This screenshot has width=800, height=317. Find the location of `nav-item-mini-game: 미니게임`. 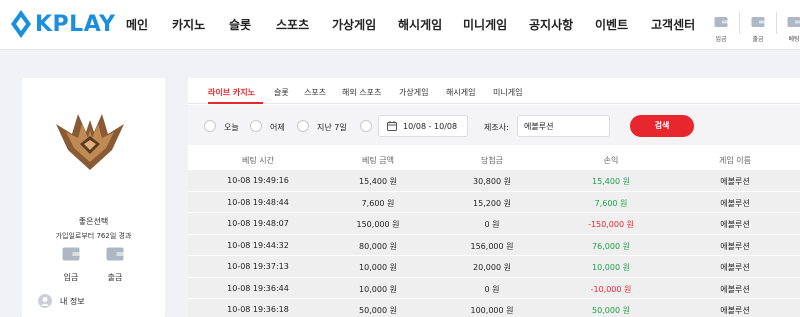

nav-item-mini-game: 미니게임 is located at coordinates (485, 24).